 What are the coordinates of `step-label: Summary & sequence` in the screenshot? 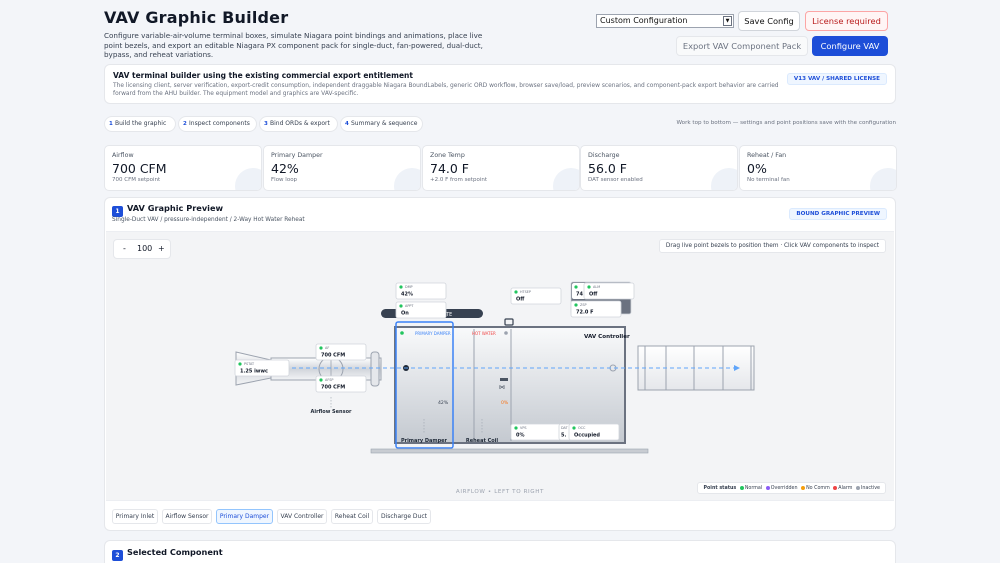 It's located at (384, 123).